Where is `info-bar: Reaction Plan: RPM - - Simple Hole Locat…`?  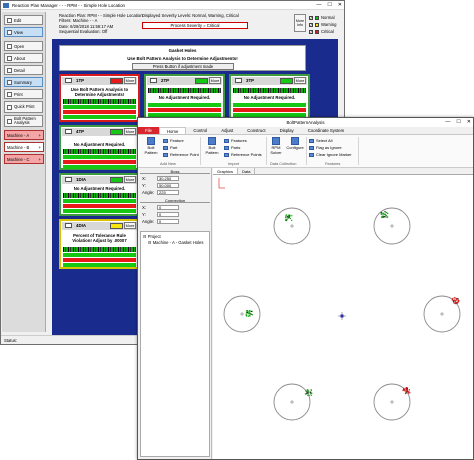 info-bar: Reaction Plan: RPM - - Simple Hole Locat… is located at coordinates (195, 25).